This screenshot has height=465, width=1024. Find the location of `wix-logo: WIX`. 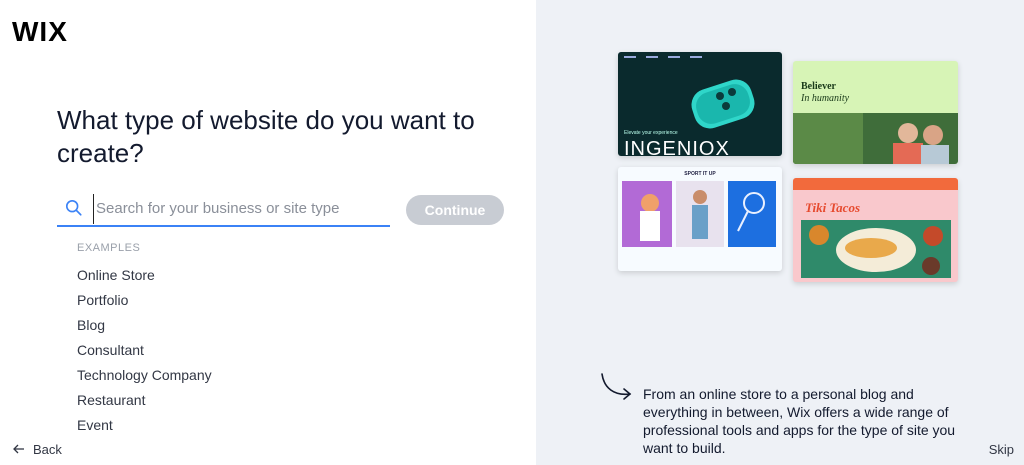

wix-logo: WIX is located at coordinates (40, 31).